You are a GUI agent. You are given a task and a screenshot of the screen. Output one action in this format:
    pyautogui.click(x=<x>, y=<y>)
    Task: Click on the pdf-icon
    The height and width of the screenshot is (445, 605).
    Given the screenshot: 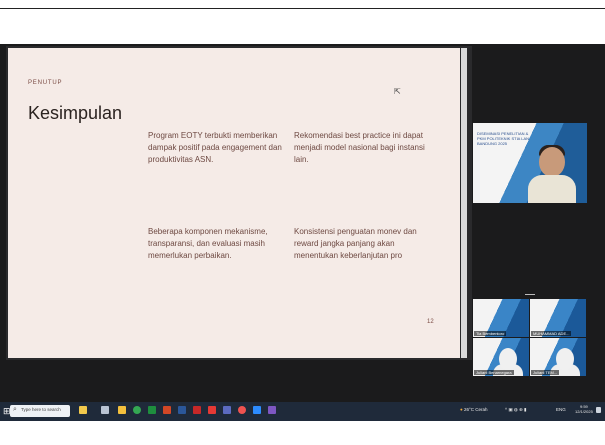 What is the action you would take?
    pyautogui.click(x=197, y=410)
    